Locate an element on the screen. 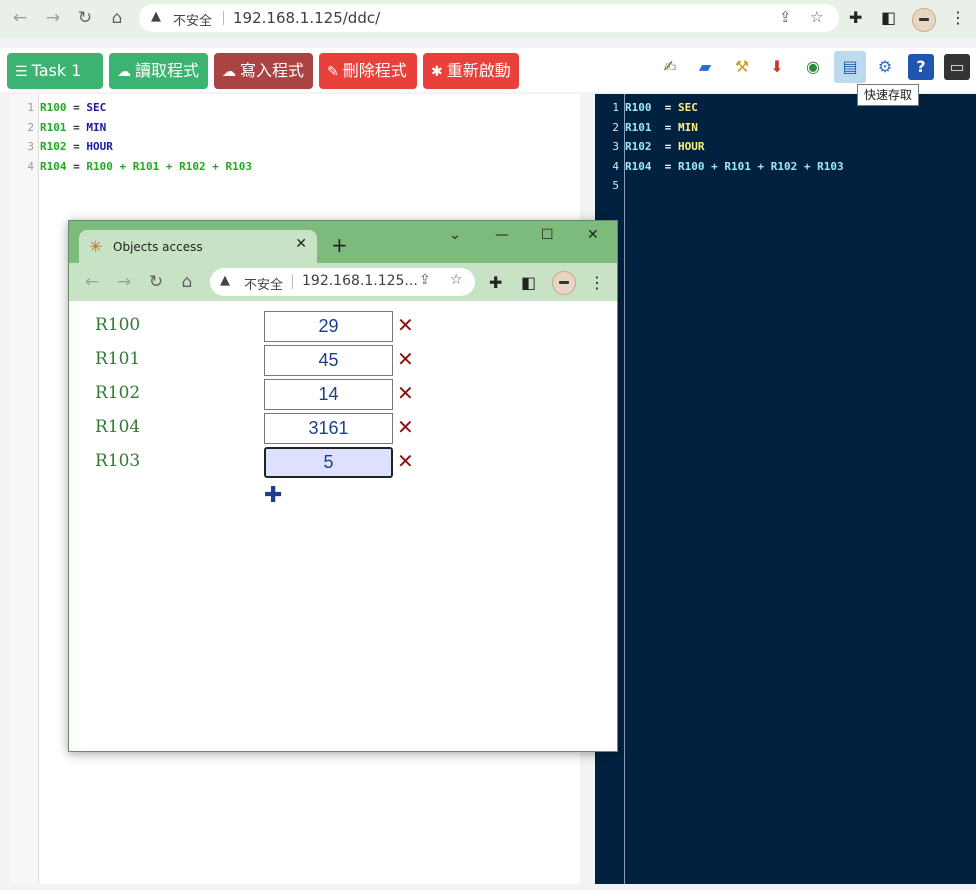 The image size is (976, 890). popup-toolbar: ← → ↻ ⌂ ▲ 不安全 192.168.1.125... ⇪ ☆ ✚ ◧ ⋮ is located at coordinates (343, 282).